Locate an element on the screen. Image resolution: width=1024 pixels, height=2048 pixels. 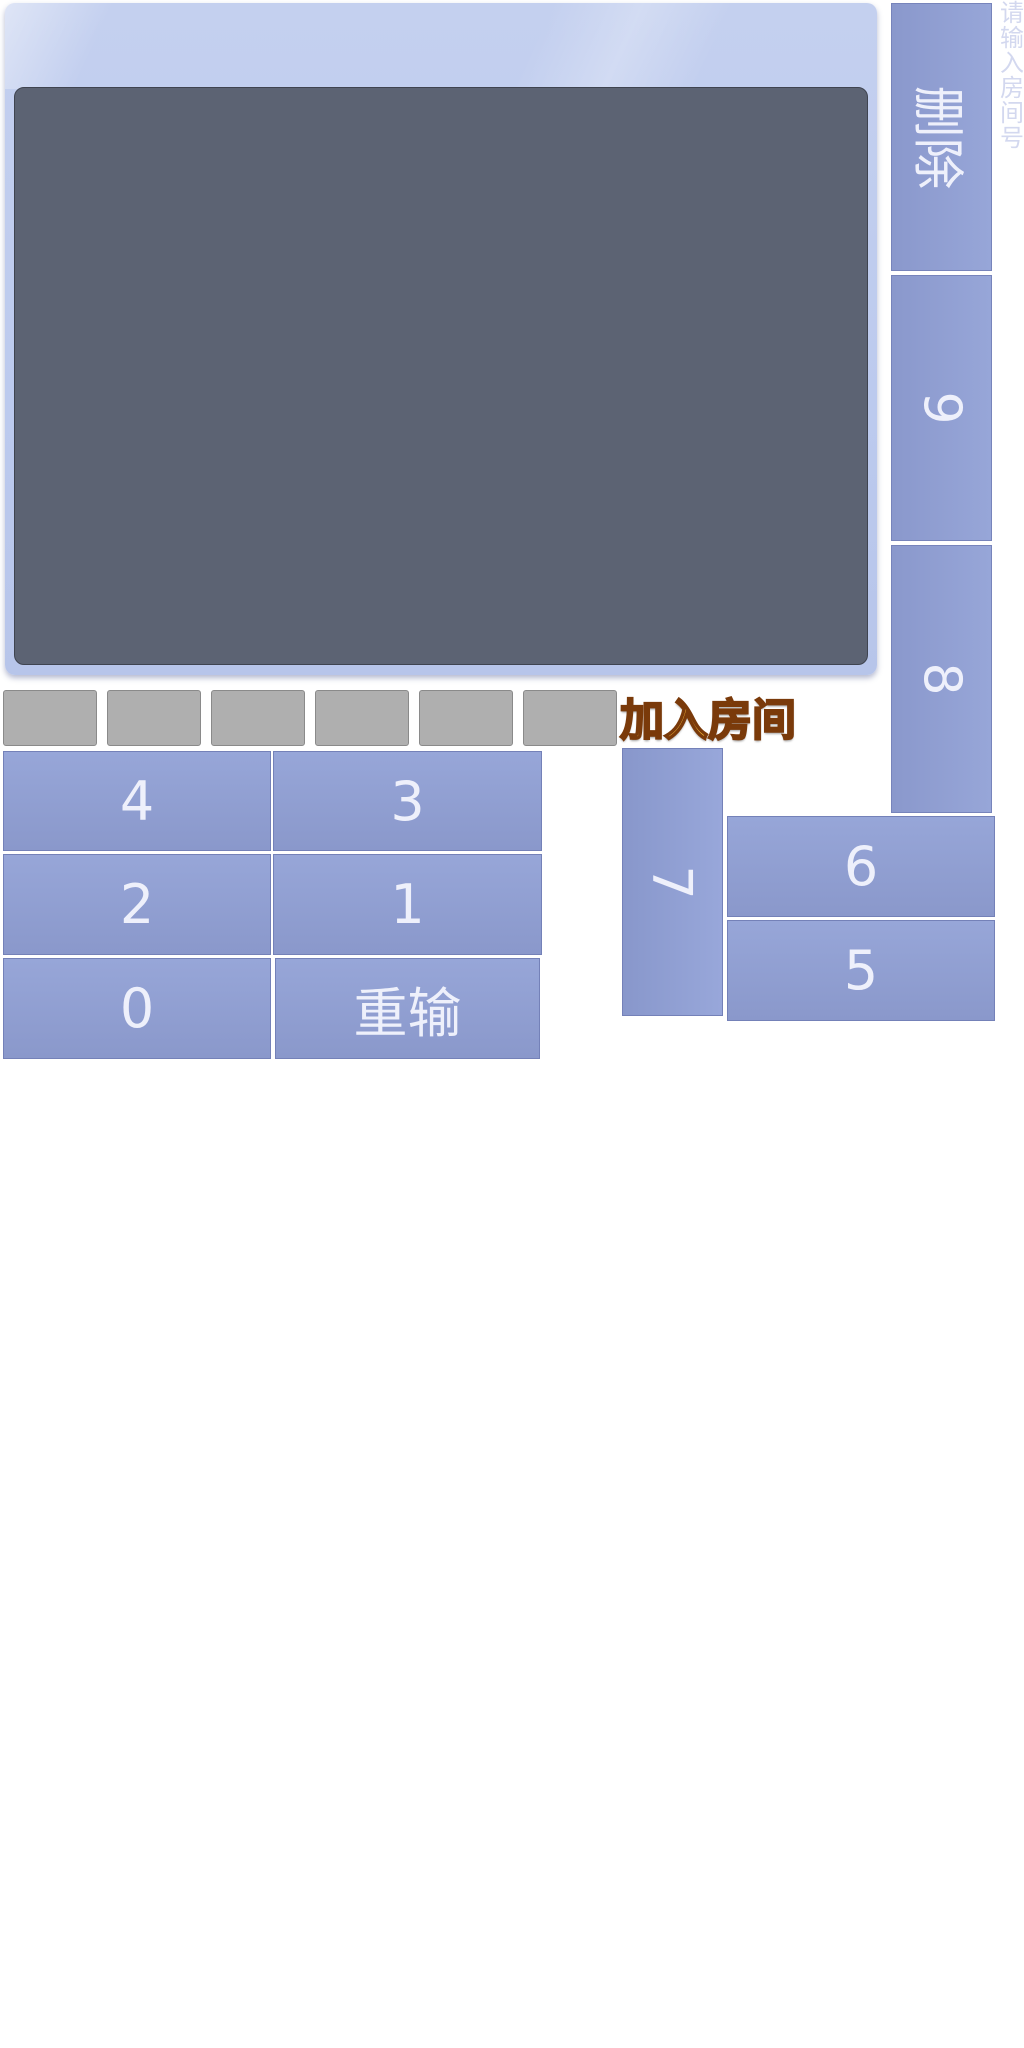
room-number-hint-text: 请输入房间号 is located at coordinates (1010, 75).